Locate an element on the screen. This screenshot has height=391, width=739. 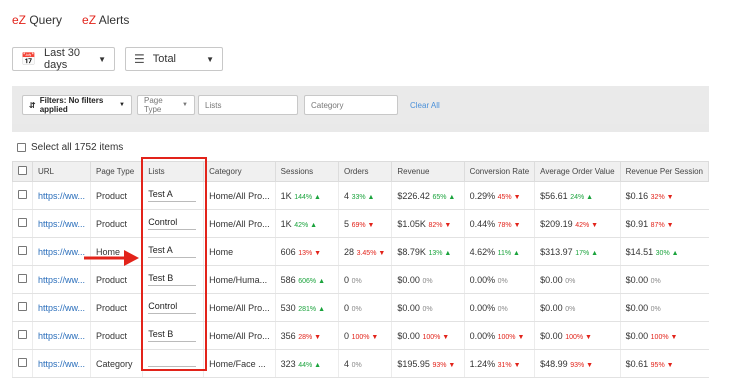
filters-button: ⇵ Filters: No filters applied ▼ is located at coordinates (77, 105).